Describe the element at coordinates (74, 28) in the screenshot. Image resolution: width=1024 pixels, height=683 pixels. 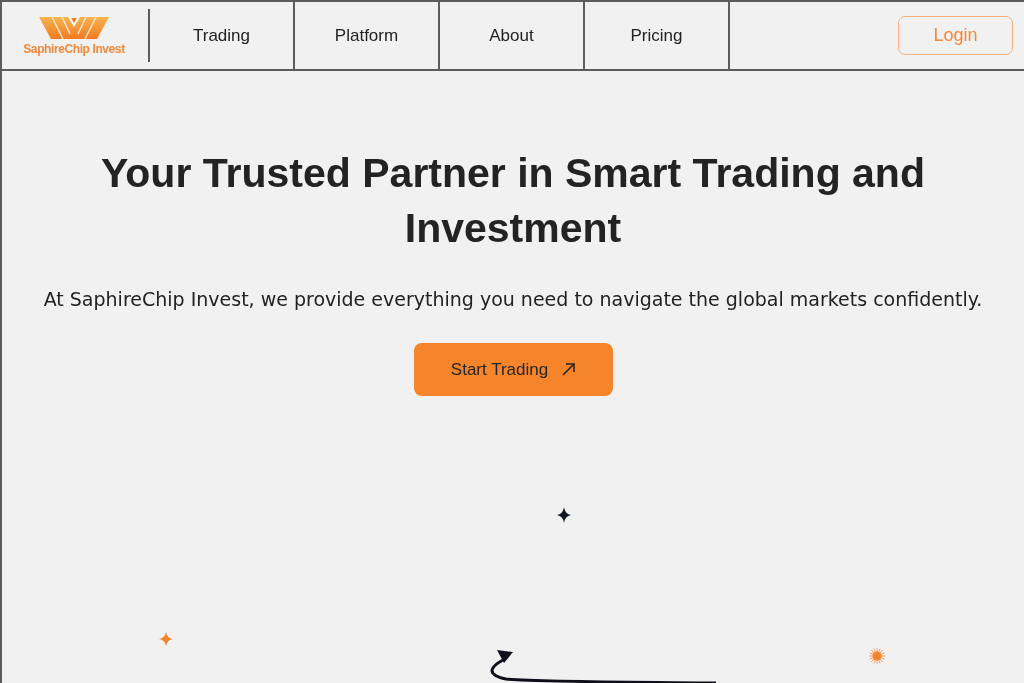
I see `logo-icon` at that location.